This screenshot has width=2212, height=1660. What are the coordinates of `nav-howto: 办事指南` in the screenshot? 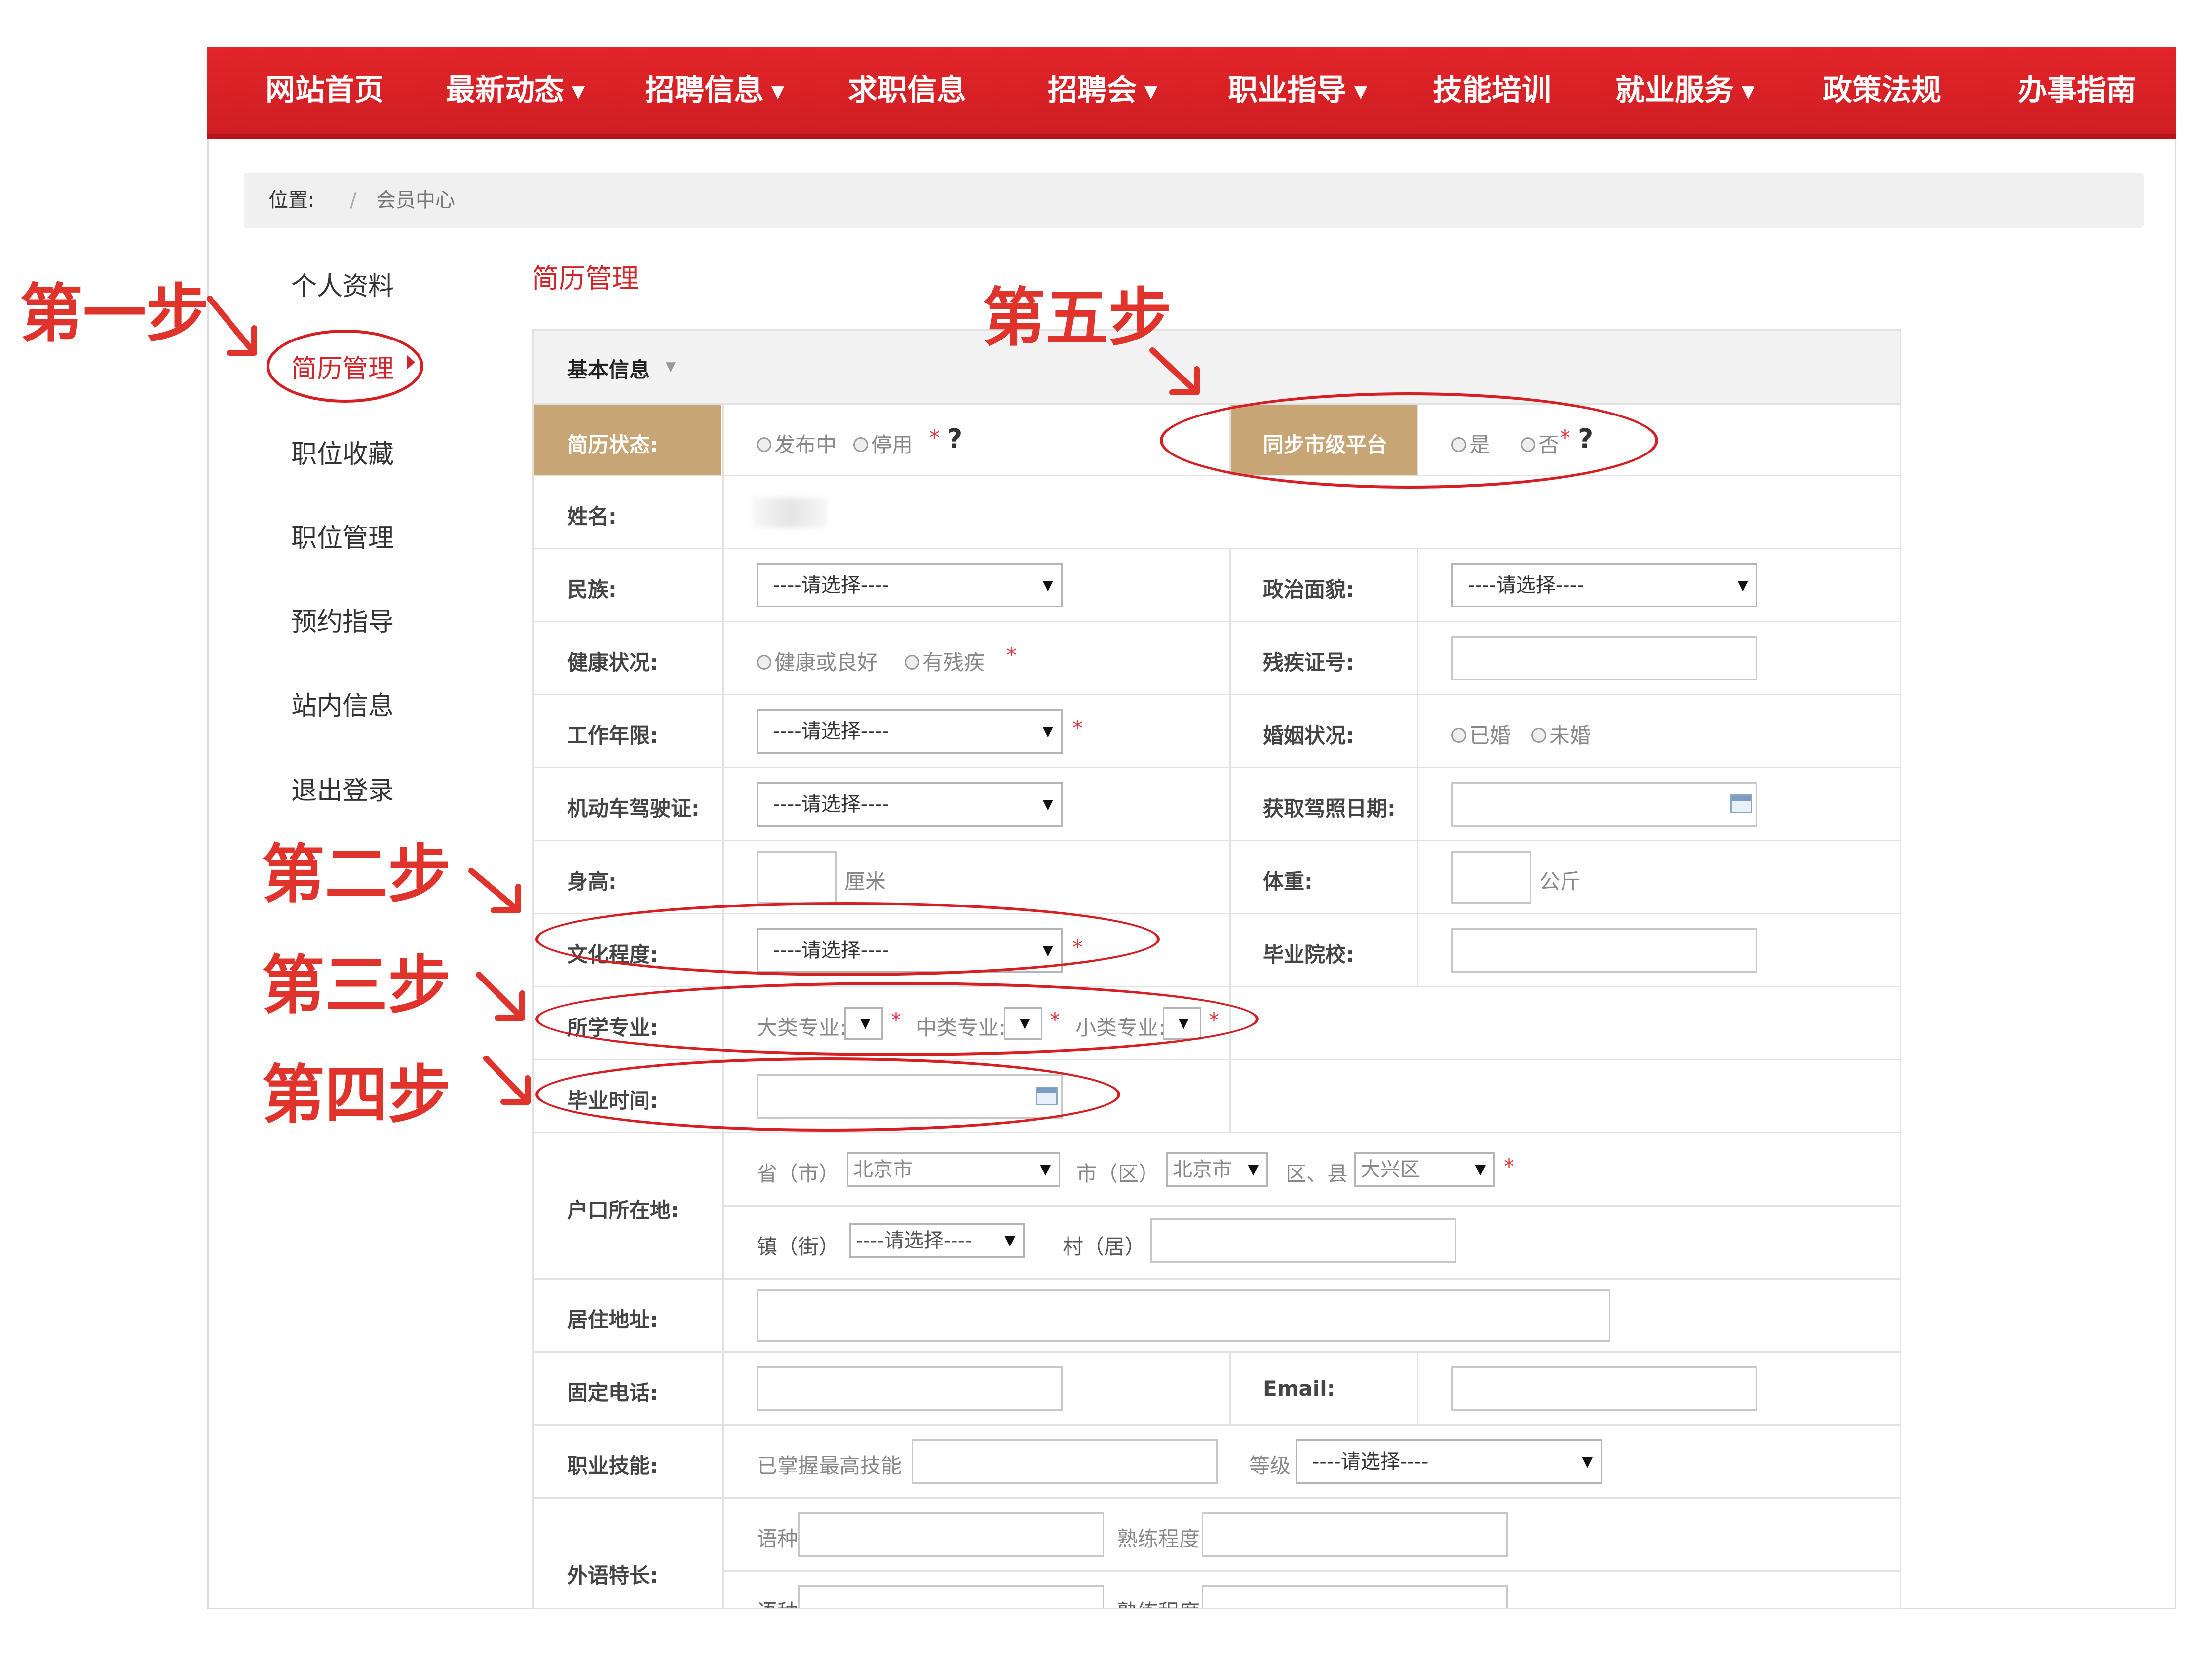 It's located at (2077, 91).